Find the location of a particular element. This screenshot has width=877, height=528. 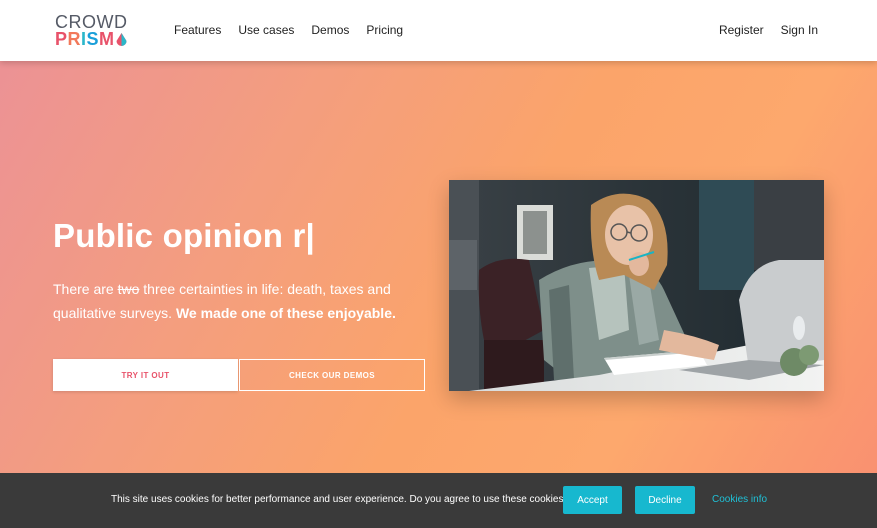

check-demos-button: CHECK OUR DEMOS is located at coordinates (332, 375).